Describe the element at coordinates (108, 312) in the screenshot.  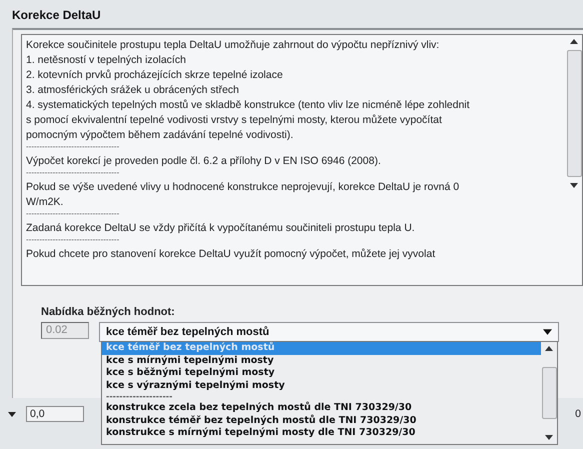
I see `offer-label: Nabídka běžných hodnot:` at that location.